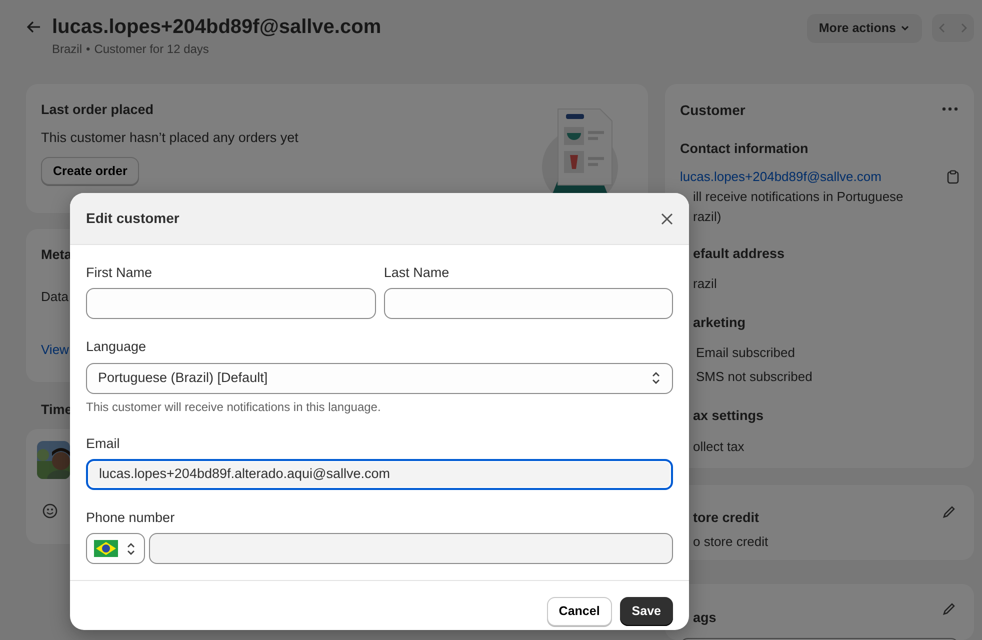  What do you see at coordinates (905, 28) in the screenshot?
I see `chevron-down-icon` at bounding box center [905, 28].